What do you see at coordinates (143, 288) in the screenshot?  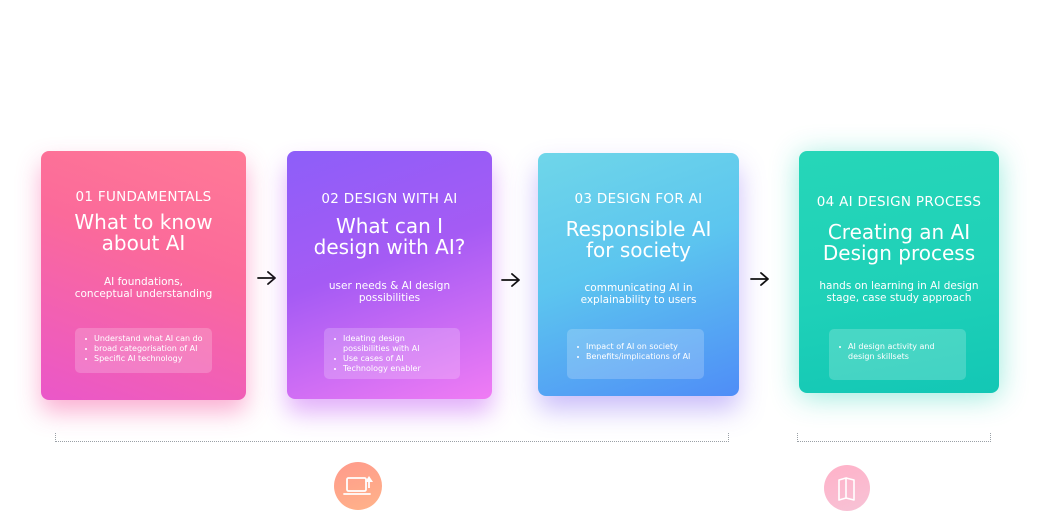 I see `card-description: AI foundations, conceptual understanding` at bounding box center [143, 288].